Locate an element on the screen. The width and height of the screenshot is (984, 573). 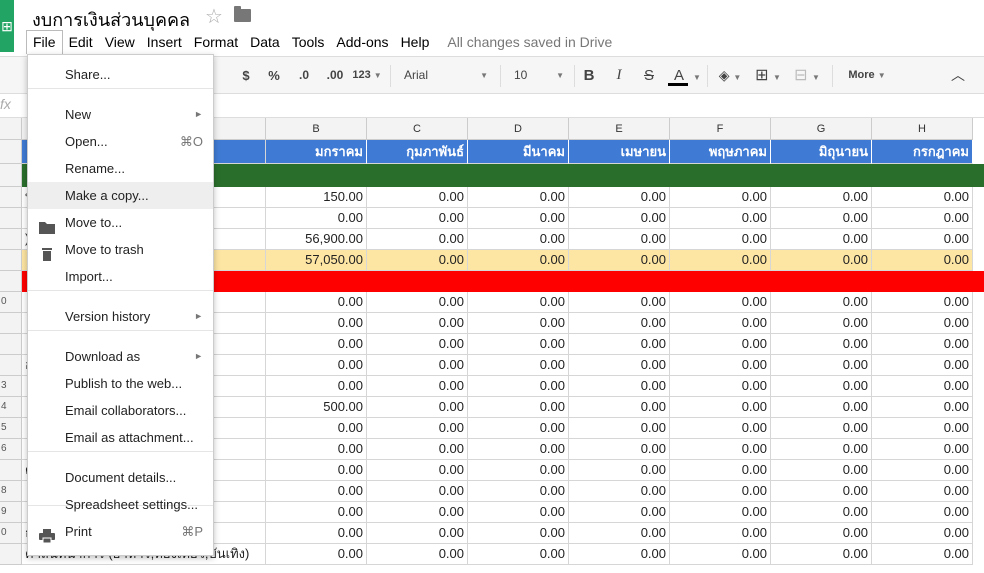
value-cell: 57,050.00 is located at coordinates (316, 260).